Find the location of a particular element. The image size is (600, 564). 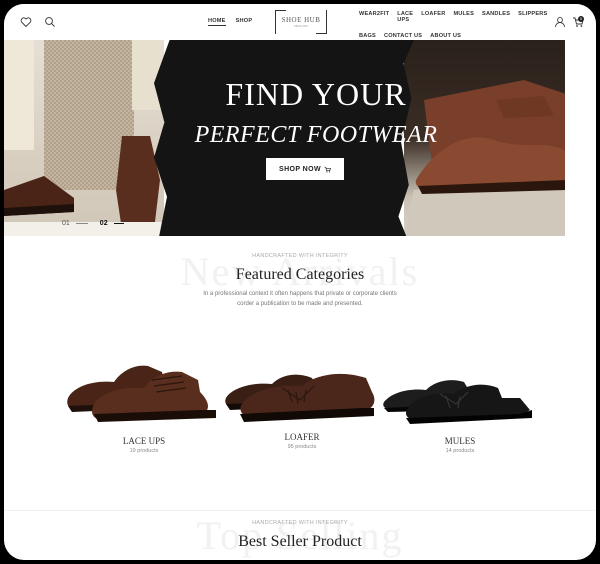

bestseller-title: Best Seller Product is located at coordinates (300, 541).